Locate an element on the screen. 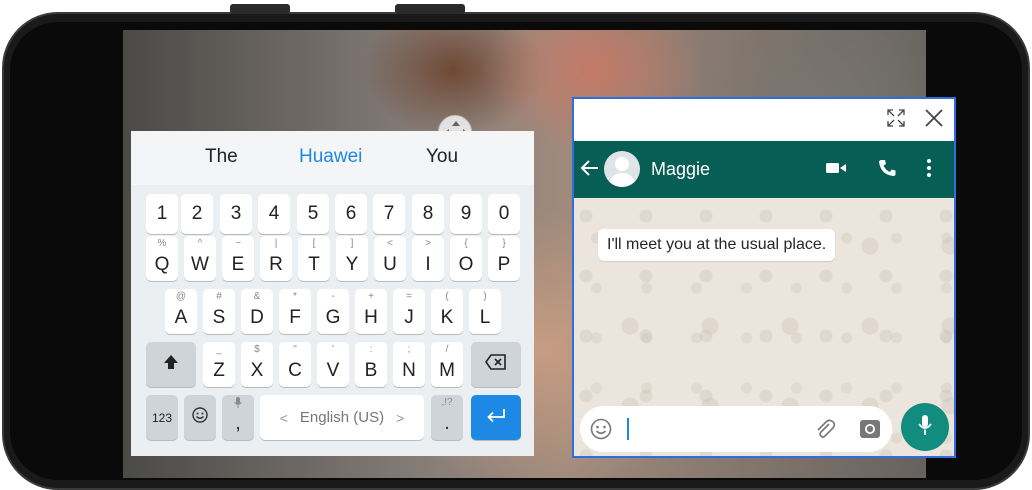 Image resolution: width=1032 pixels, height=490 pixels. comma-key: , is located at coordinates (238, 417).